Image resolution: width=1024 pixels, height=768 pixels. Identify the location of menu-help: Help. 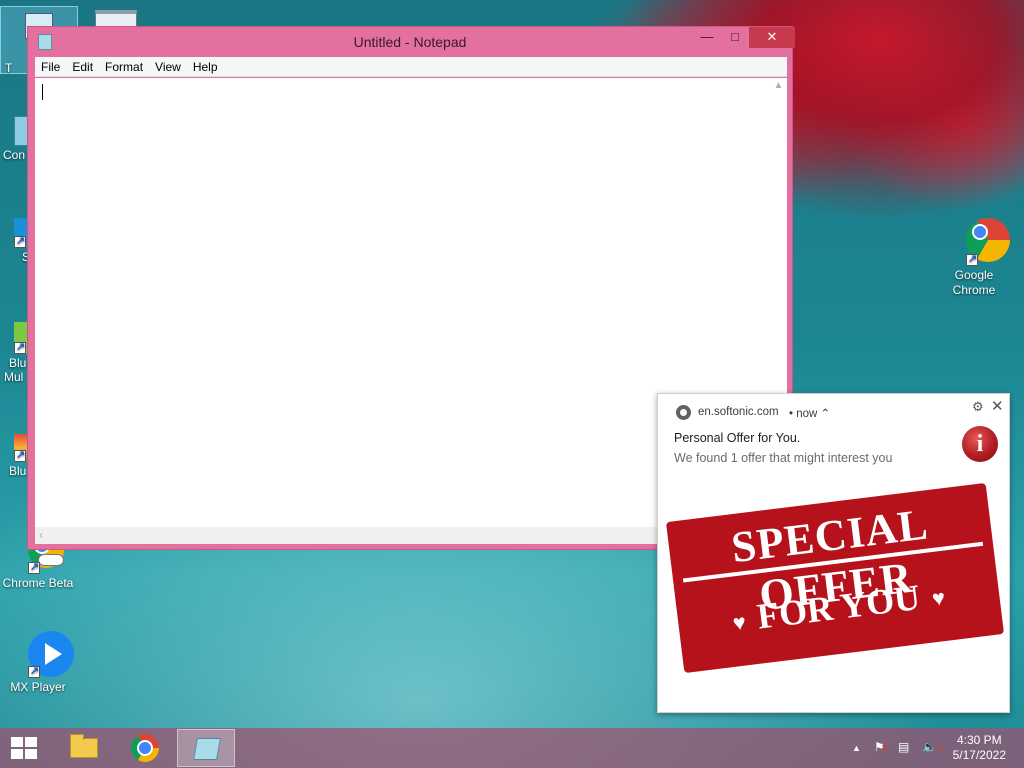
(205, 65).